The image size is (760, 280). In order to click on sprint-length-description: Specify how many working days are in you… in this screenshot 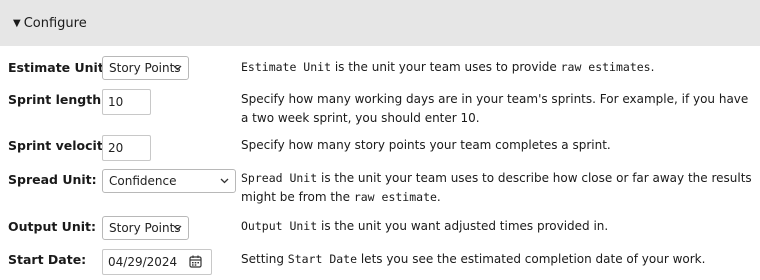, I will do `click(495, 108)`.